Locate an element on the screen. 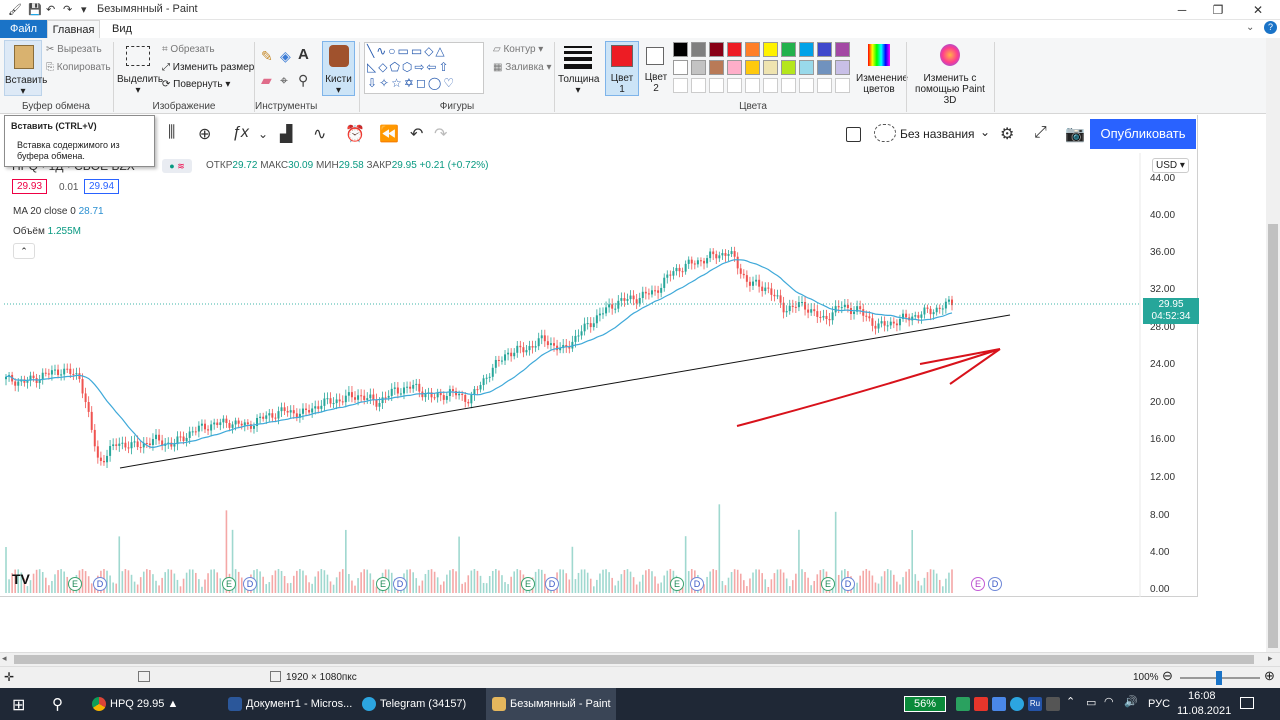 Image resolution: width=1280 pixels, height=720 pixels. windows-start-icon: ⊞ is located at coordinates (18, 705).